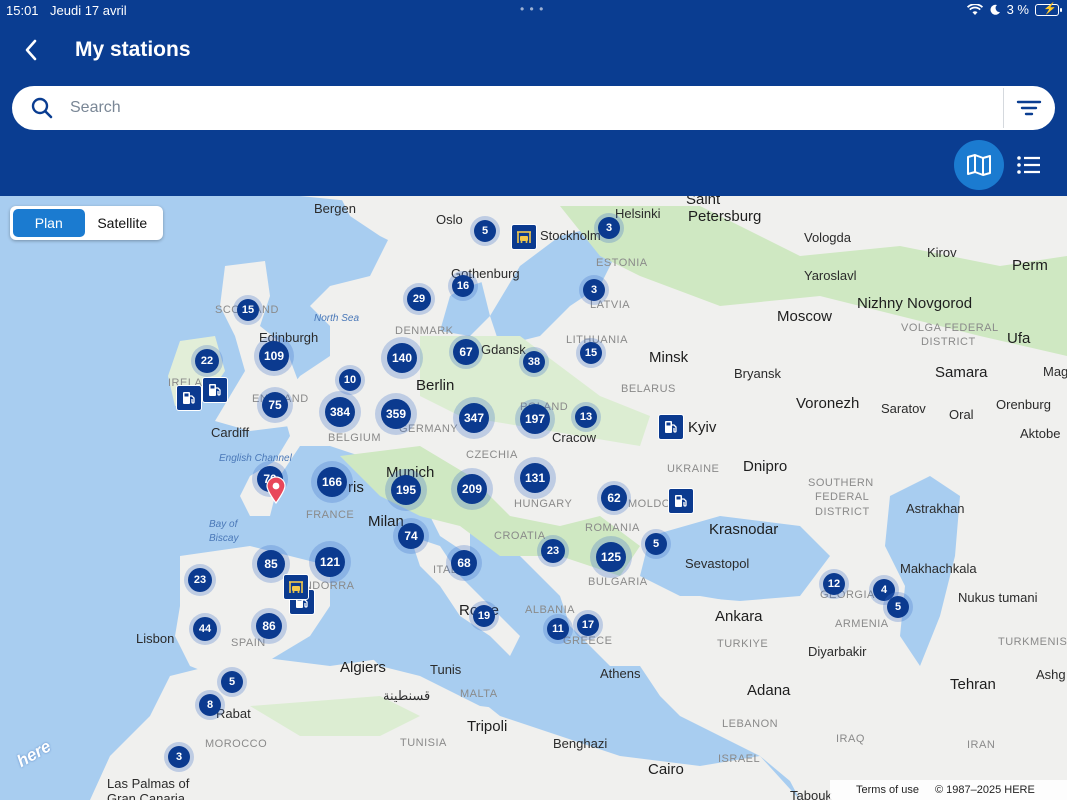 This screenshot has height=800, width=1067. Describe the element at coordinates (1019, 338) in the screenshot. I see `place-label: Ufa` at that location.